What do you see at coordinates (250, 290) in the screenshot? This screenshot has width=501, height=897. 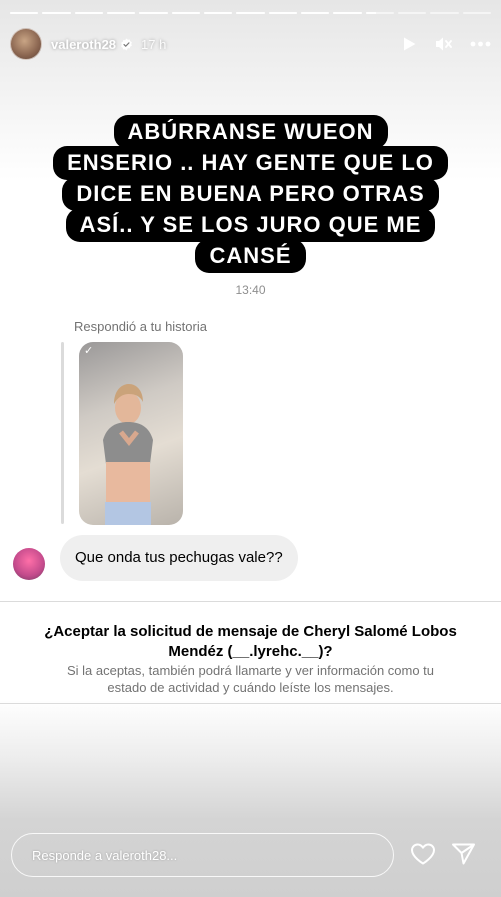 I see `message-time: 13:40` at bounding box center [250, 290].